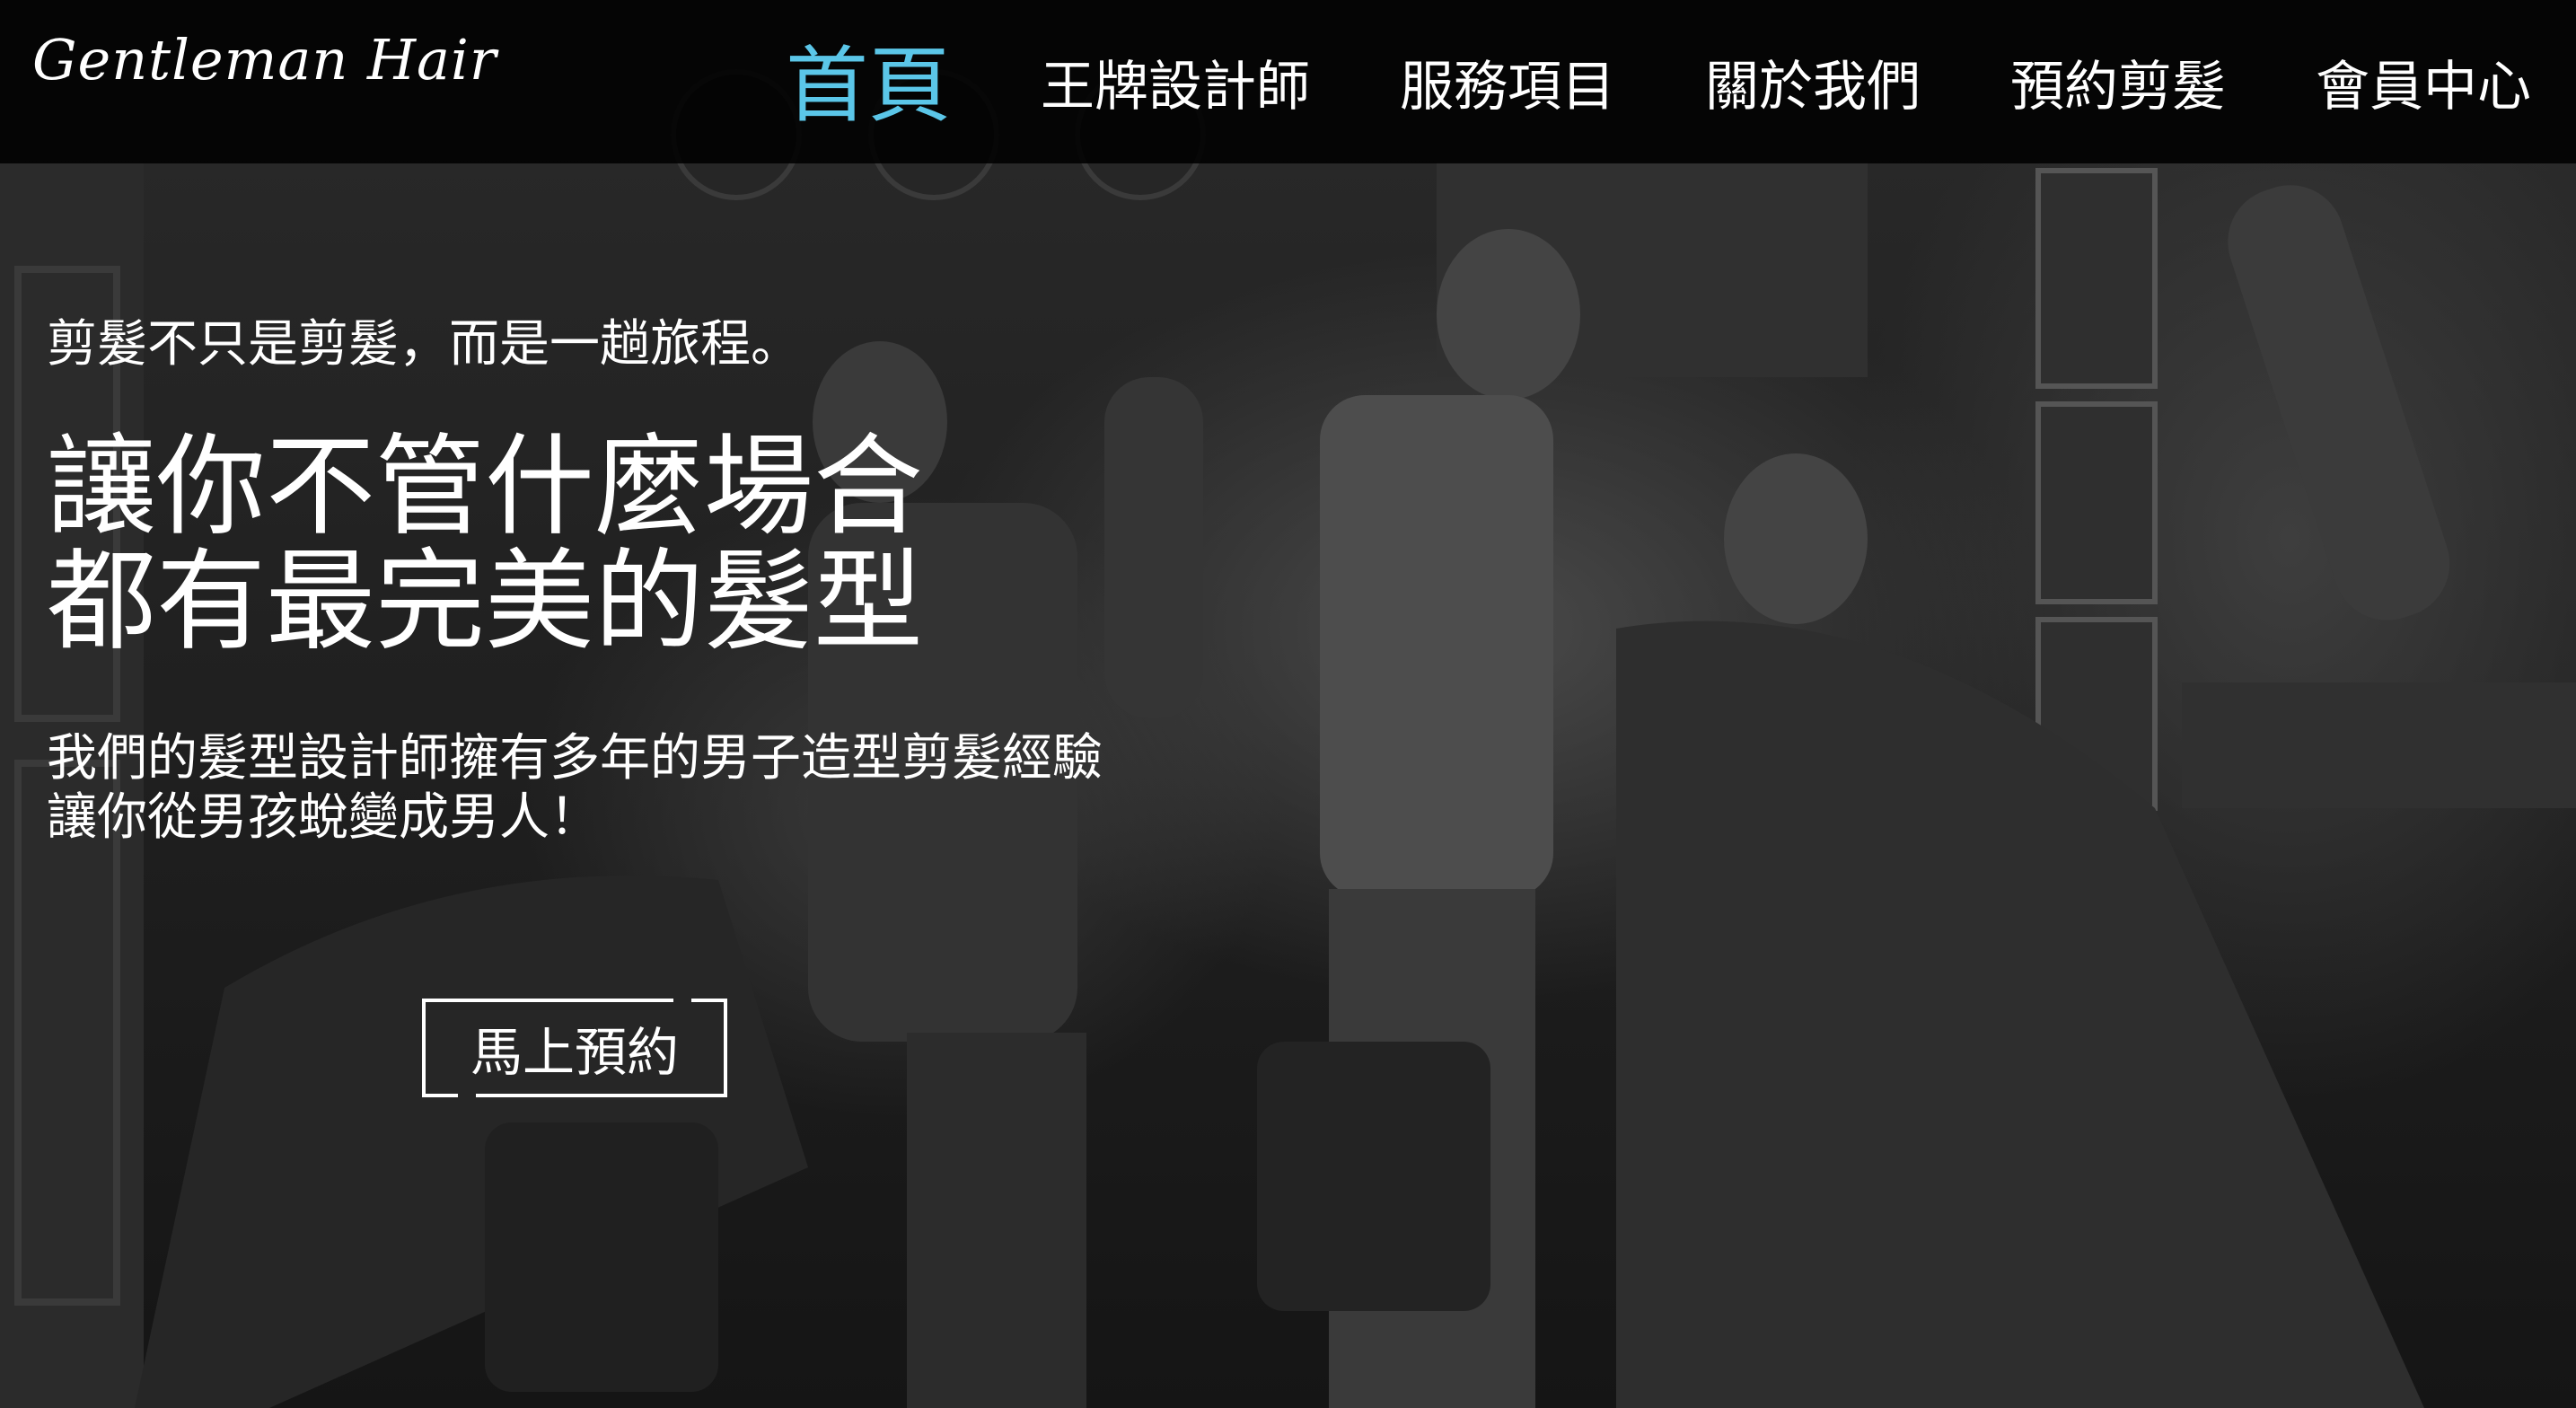 Image resolution: width=2576 pixels, height=1408 pixels. I want to click on hero-headline-line: 都有最完美的髮型, so click(485, 601).